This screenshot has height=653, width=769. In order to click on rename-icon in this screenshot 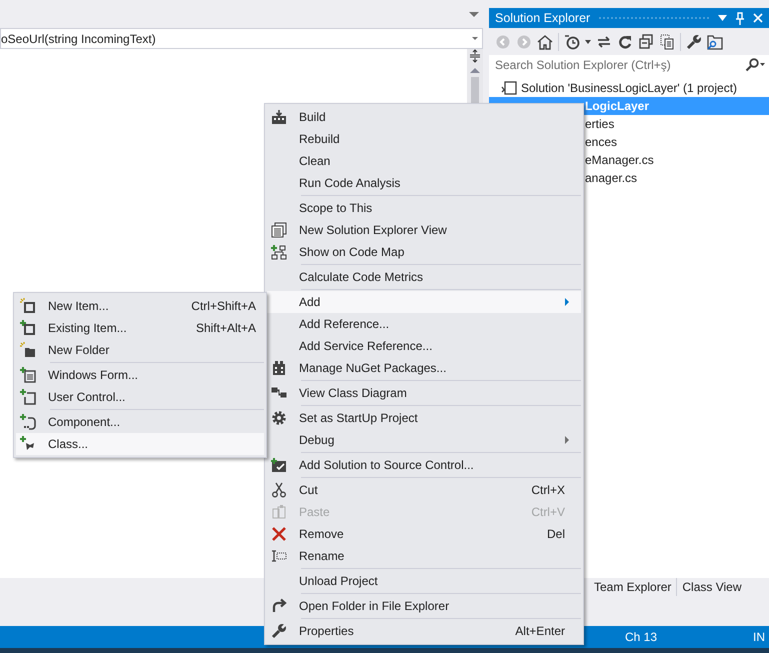, I will do `click(279, 556)`.